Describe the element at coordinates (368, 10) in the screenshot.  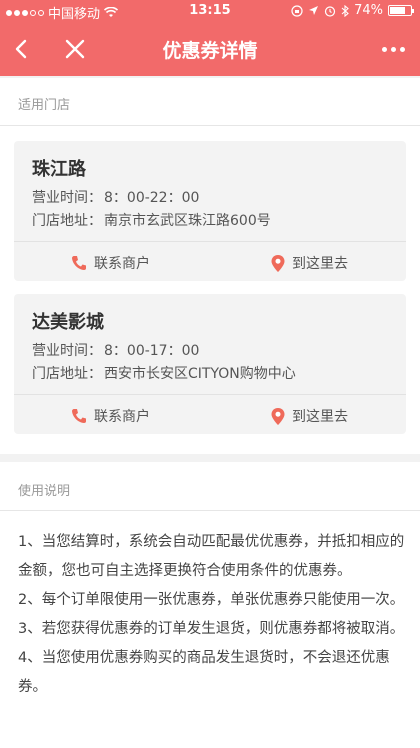
I see `battery-percent: 74%` at that location.